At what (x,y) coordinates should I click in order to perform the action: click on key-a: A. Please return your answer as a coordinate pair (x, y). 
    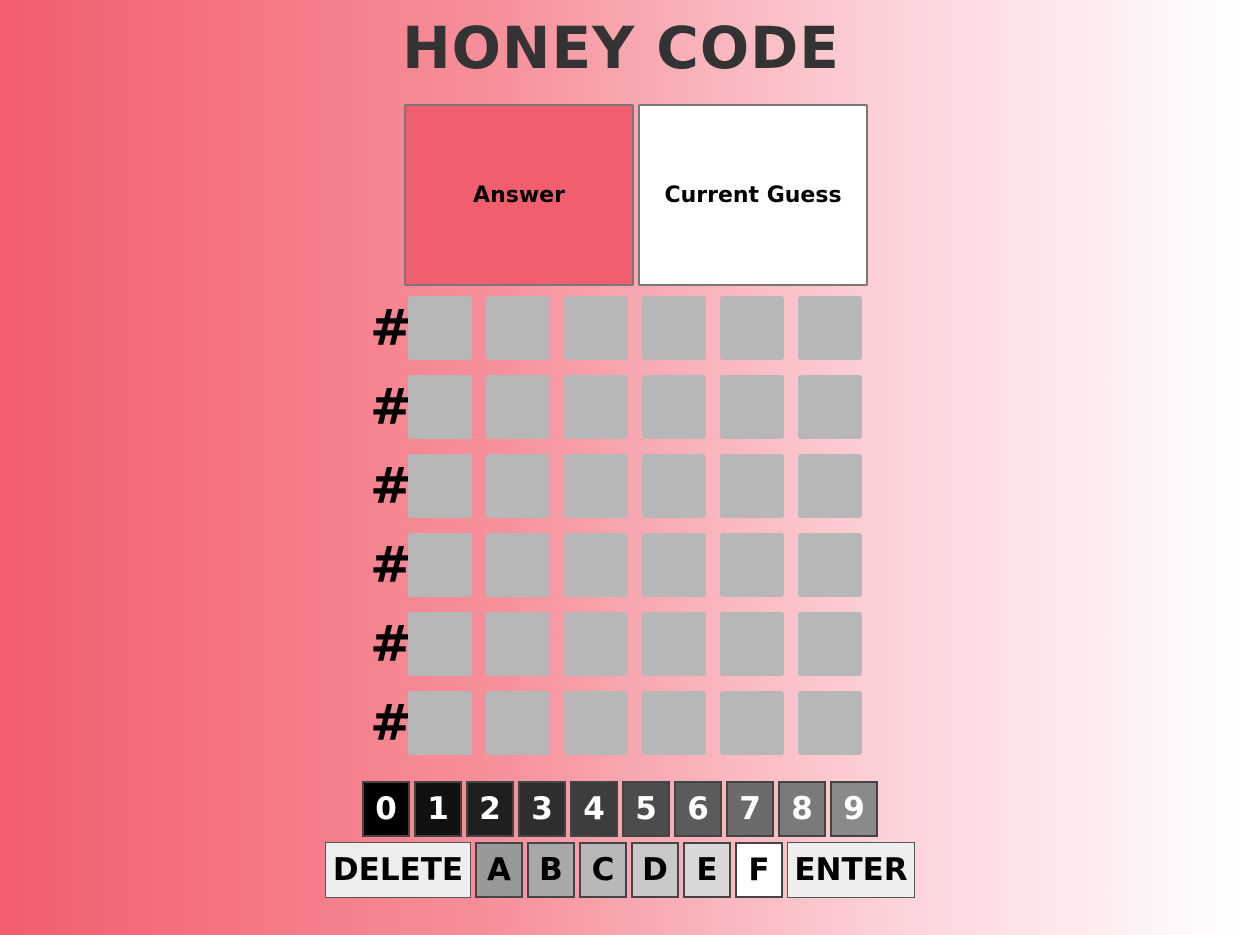
    Looking at the image, I should click on (499, 870).